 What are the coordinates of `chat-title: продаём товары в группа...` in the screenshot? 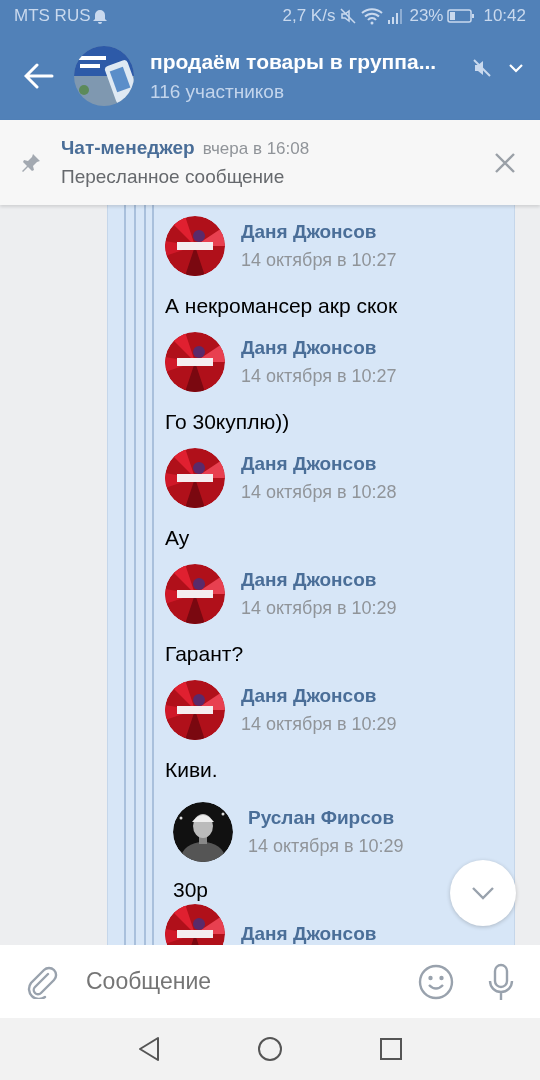 It's located at (294, 62).